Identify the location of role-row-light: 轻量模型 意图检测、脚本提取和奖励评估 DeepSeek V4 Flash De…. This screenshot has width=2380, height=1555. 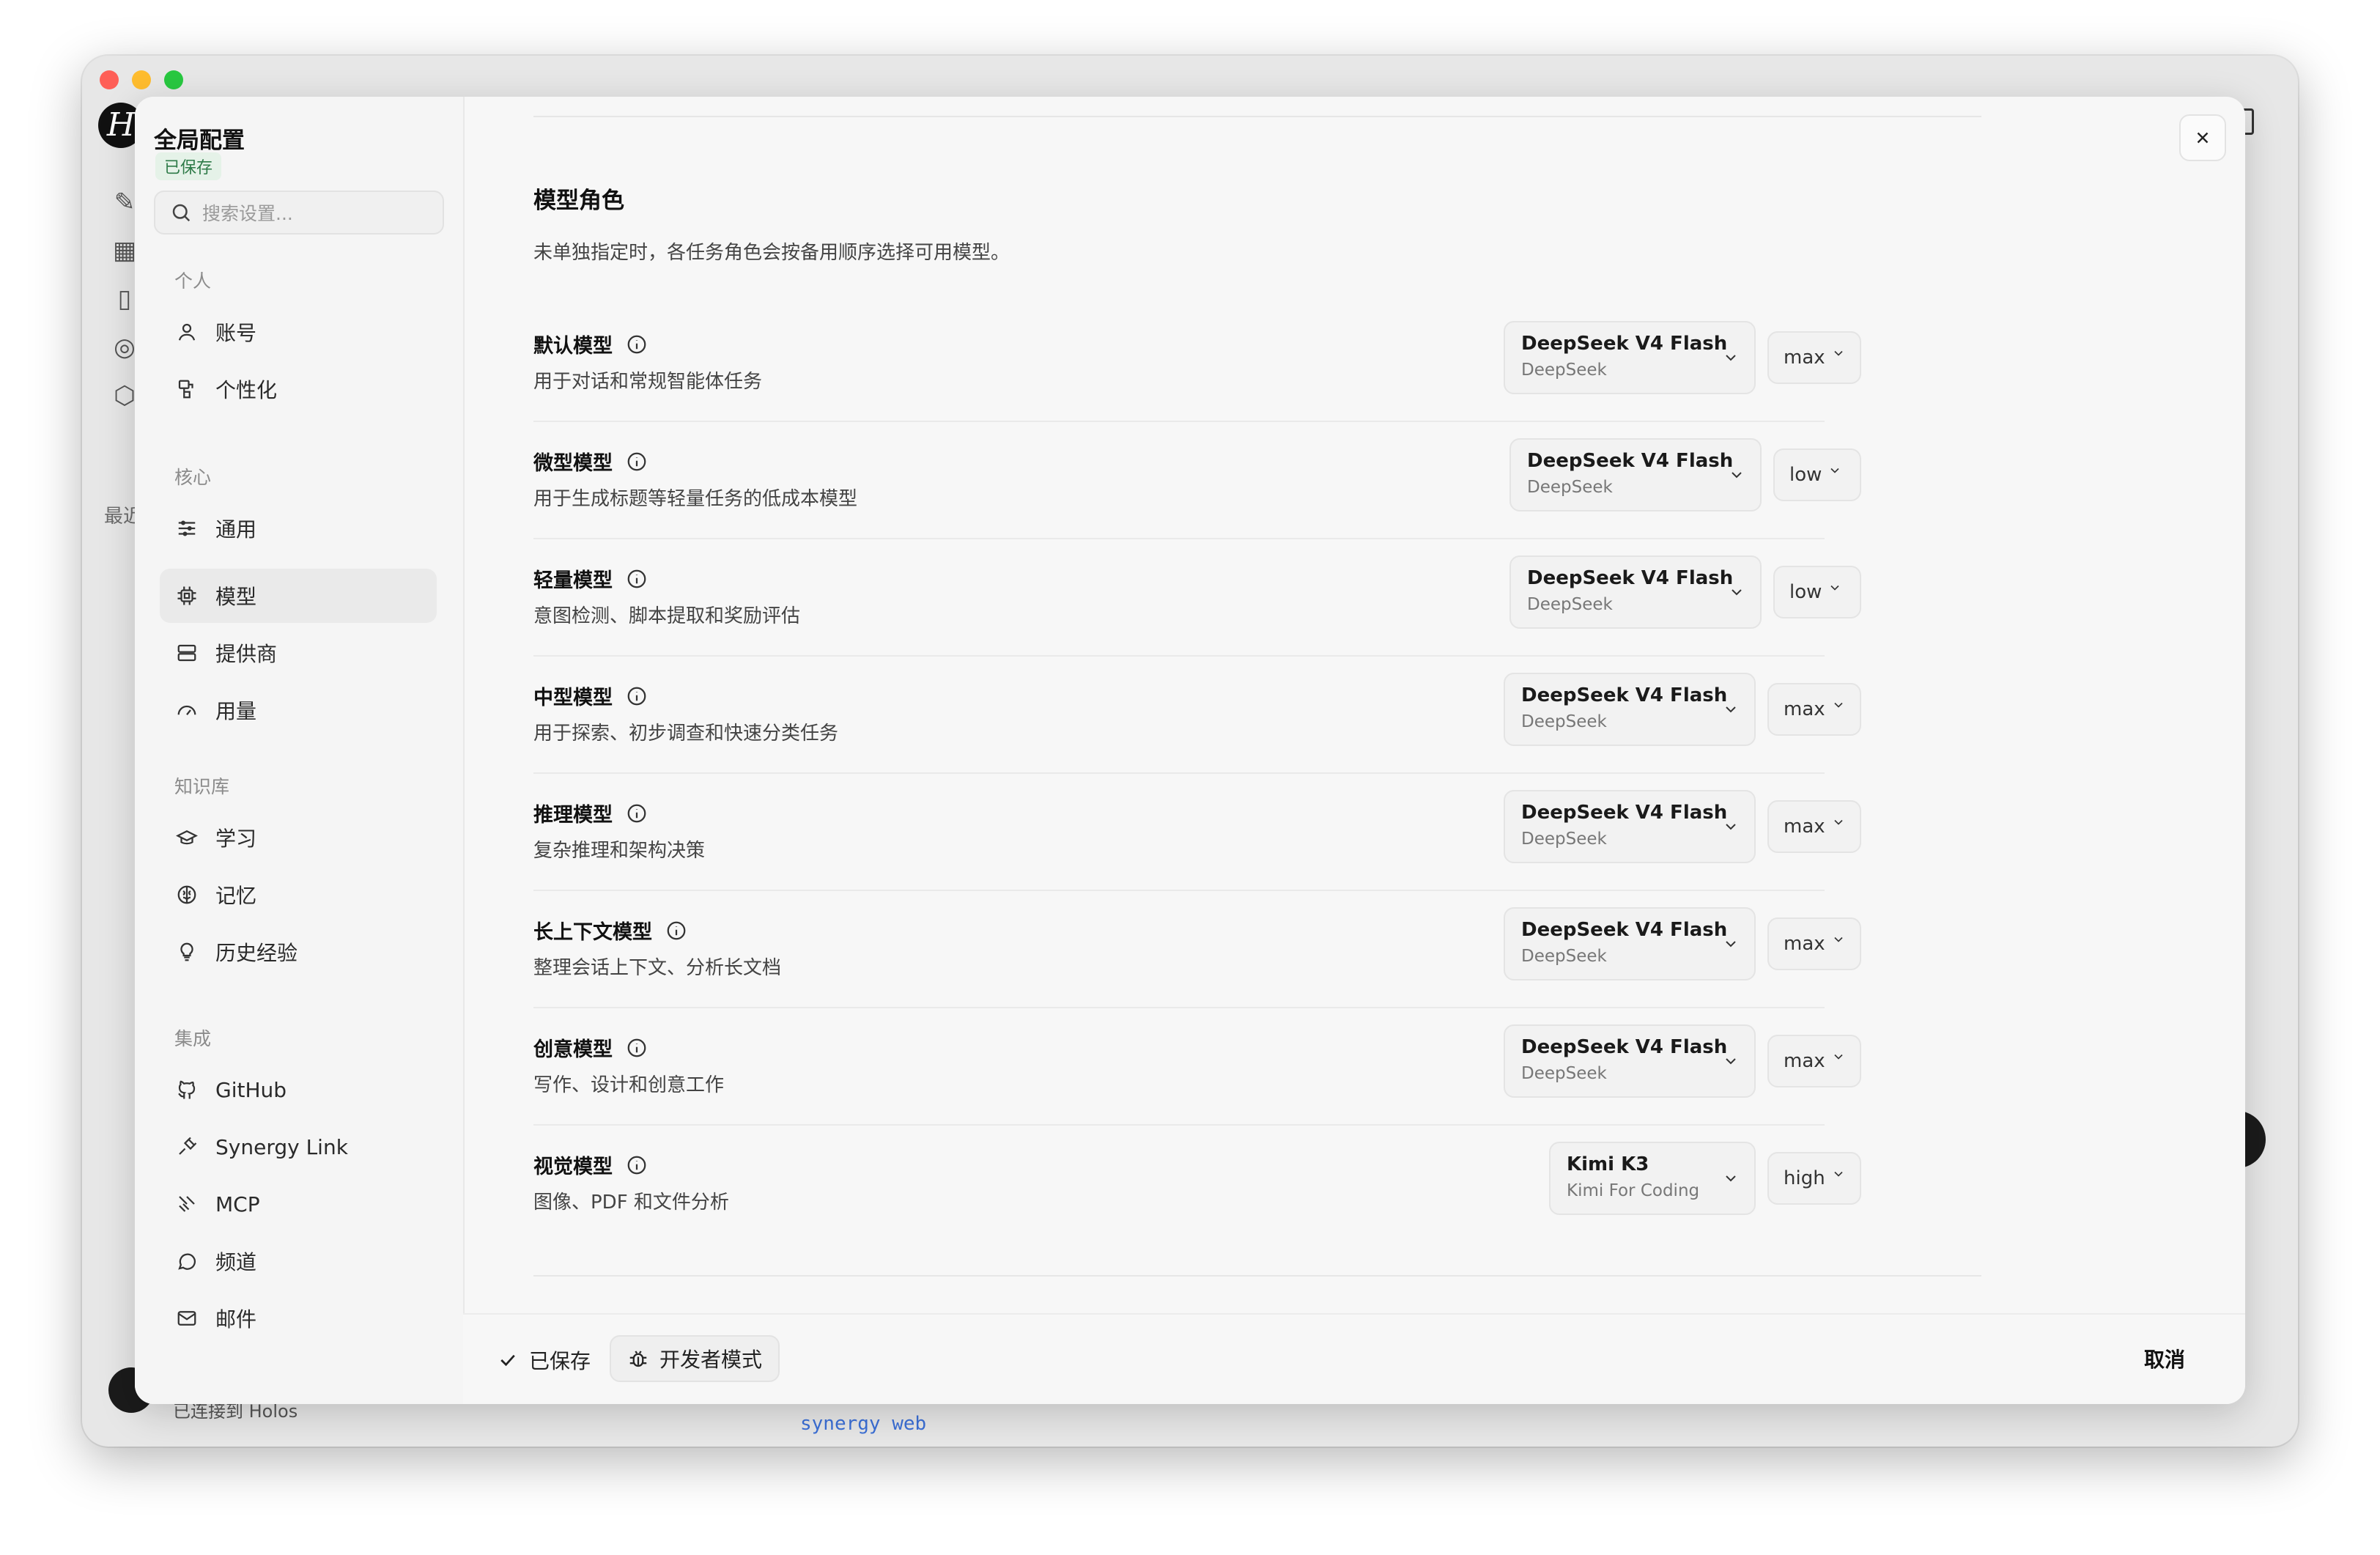
(1197, 599).